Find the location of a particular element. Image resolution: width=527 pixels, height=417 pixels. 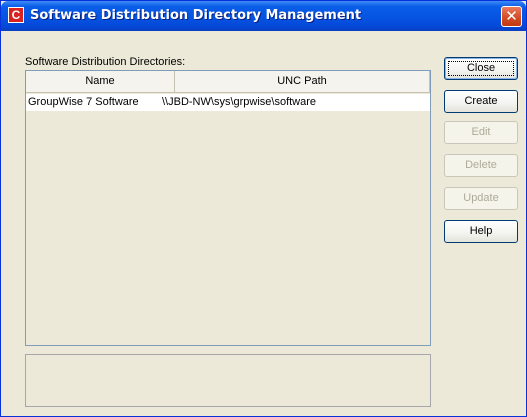

focus-rect is located at coordinates (481, 68).